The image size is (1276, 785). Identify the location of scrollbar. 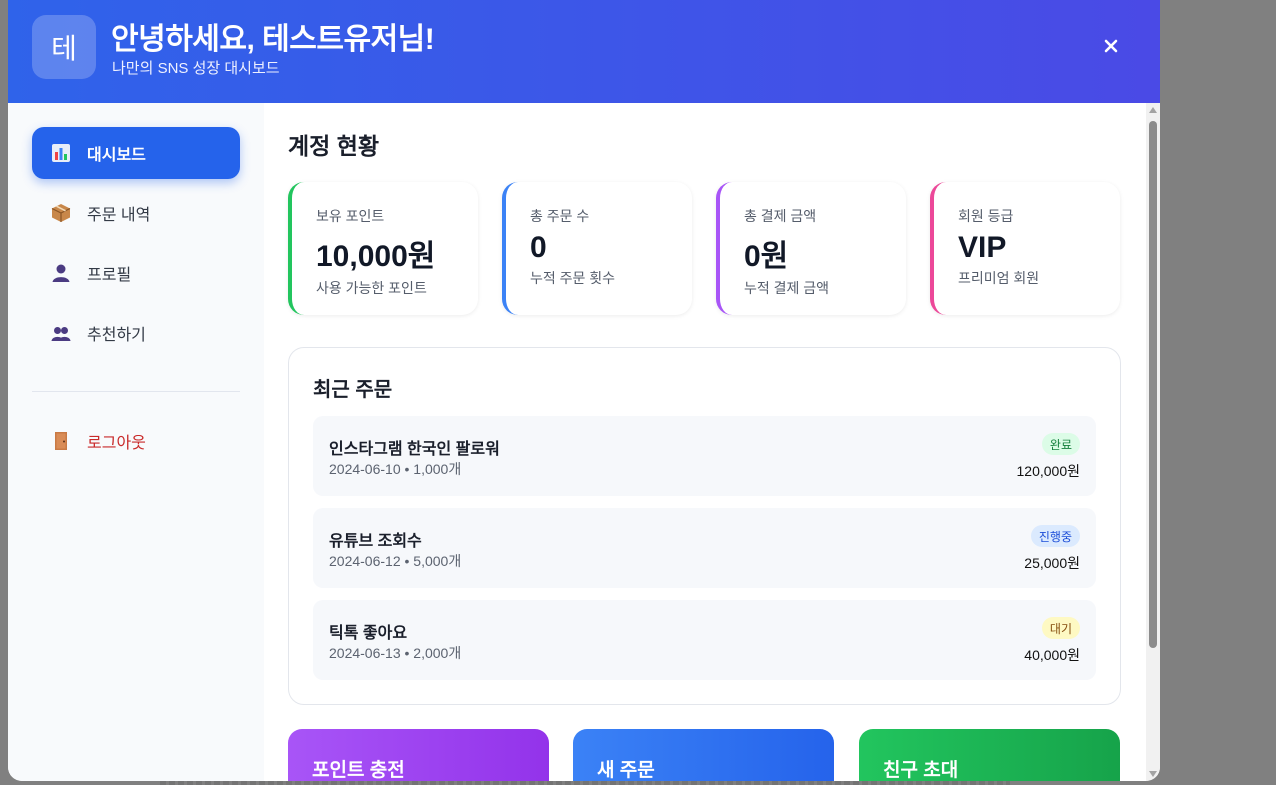
(1153, 442).